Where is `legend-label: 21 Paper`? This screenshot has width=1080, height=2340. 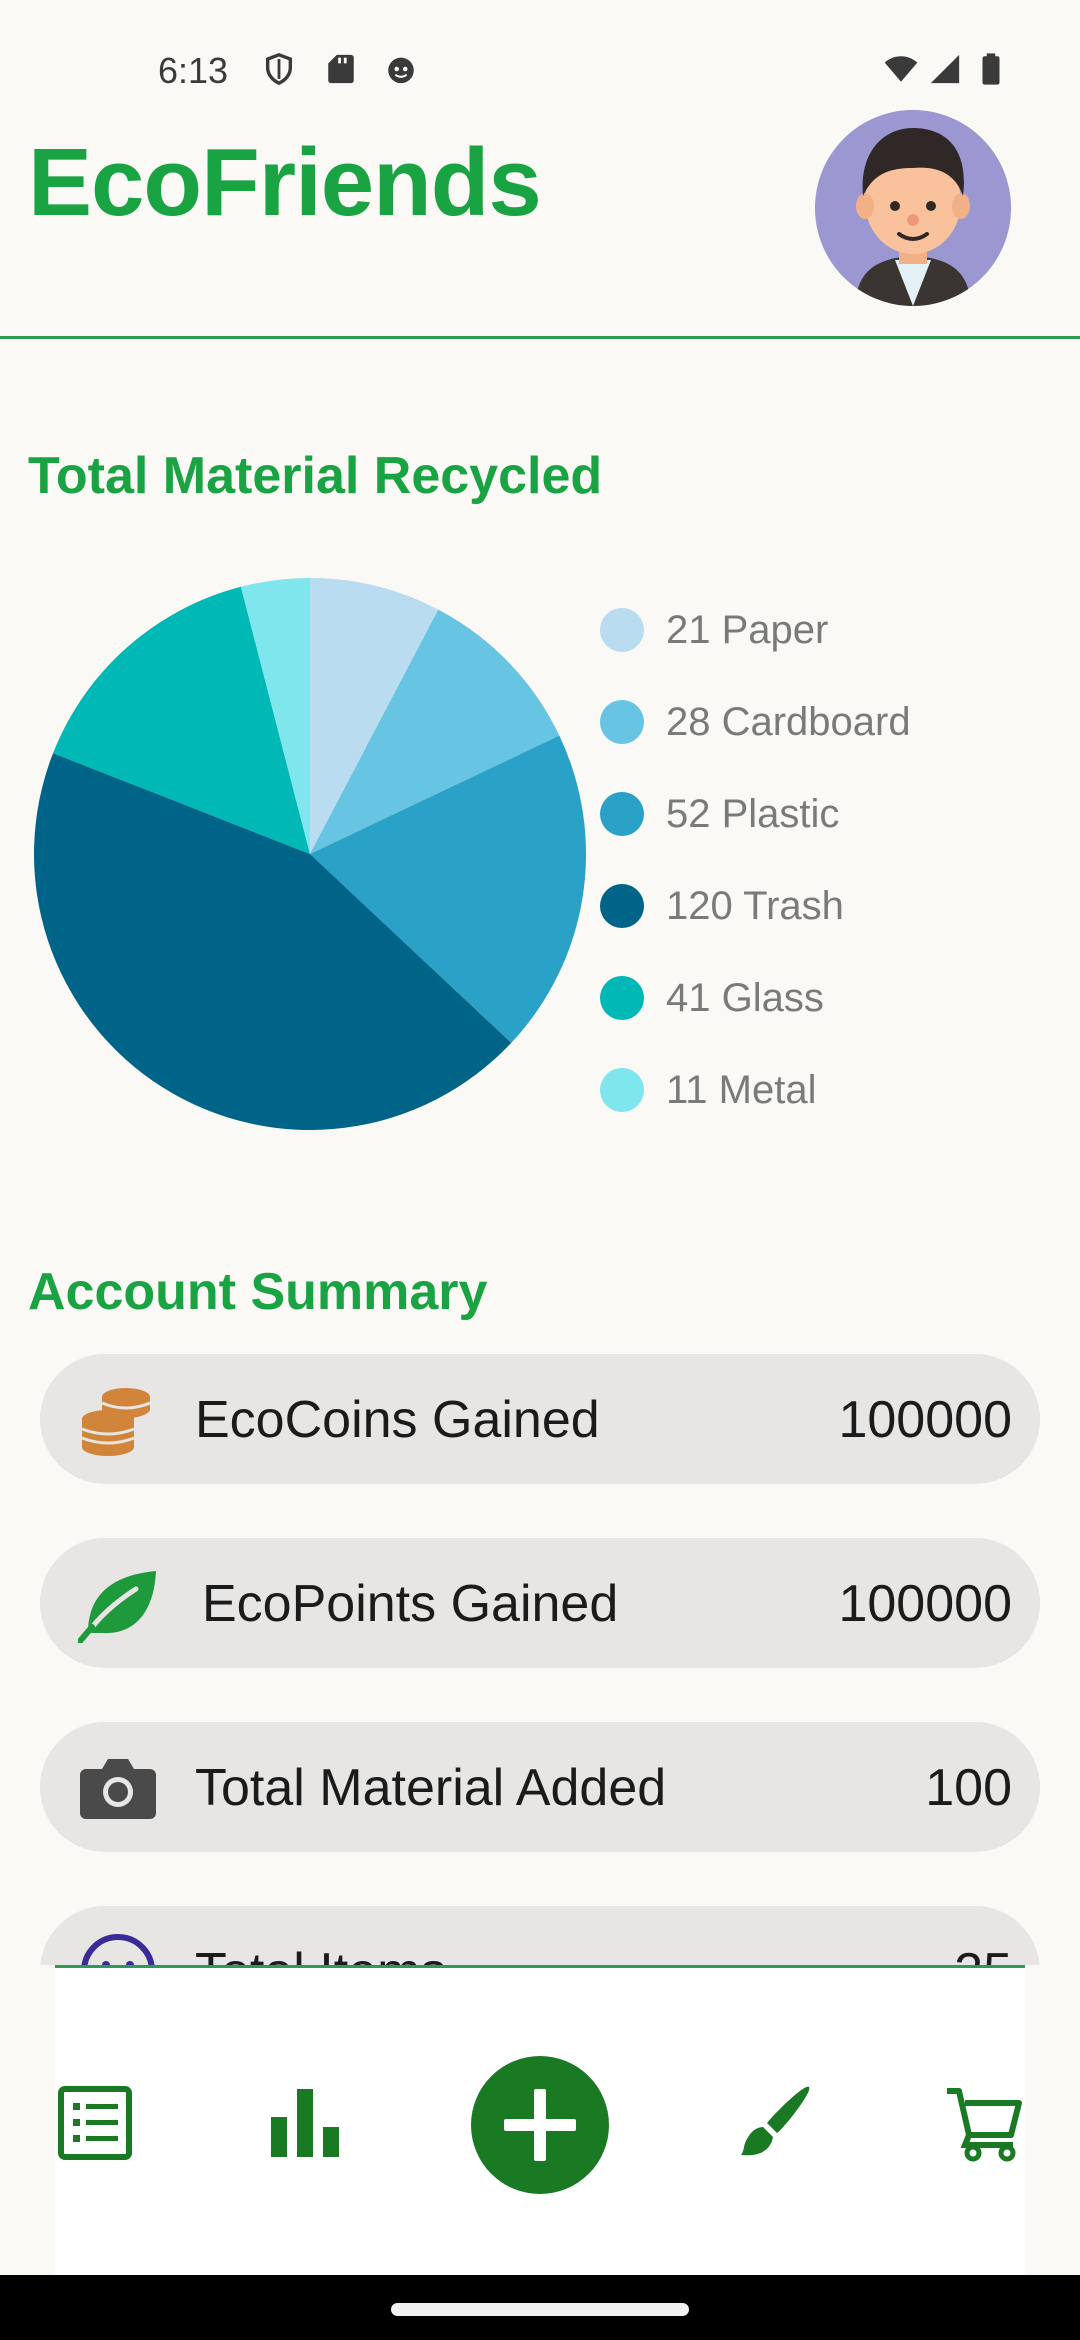 legend-label: 21 Paper is located at coordinates (747, 629).